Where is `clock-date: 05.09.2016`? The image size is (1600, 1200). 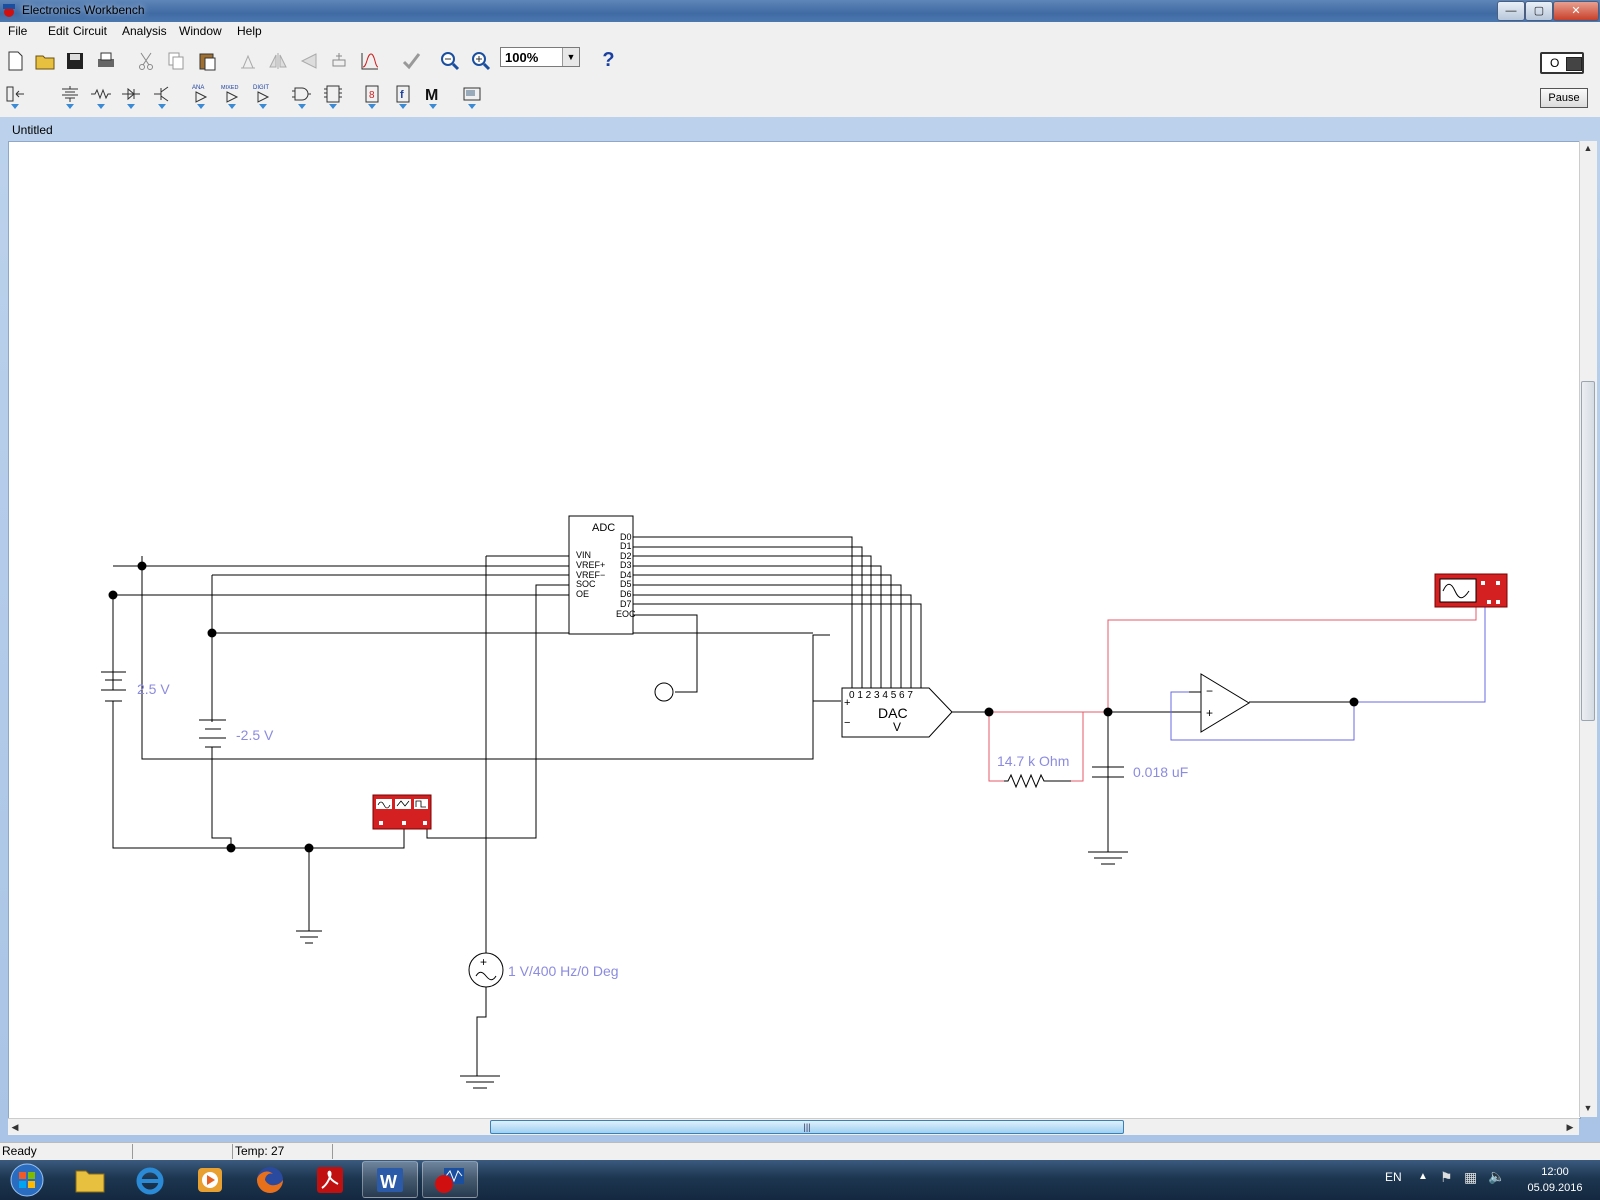
clock-date: 05.09.2016 is located at coordinates (1555, 1188).